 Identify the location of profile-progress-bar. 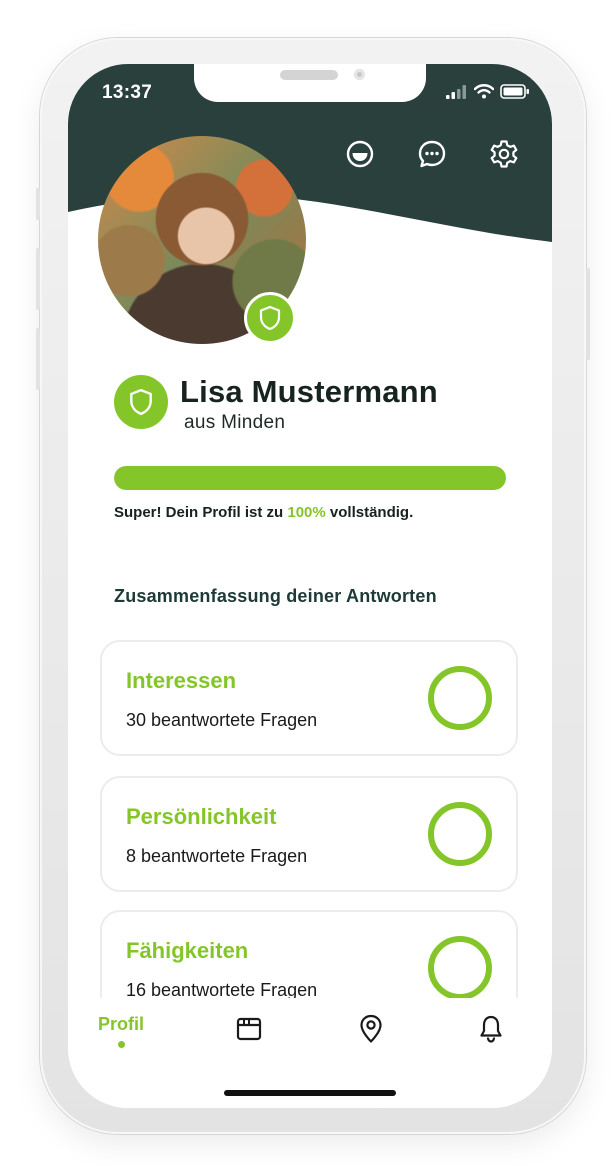
(310, 478).